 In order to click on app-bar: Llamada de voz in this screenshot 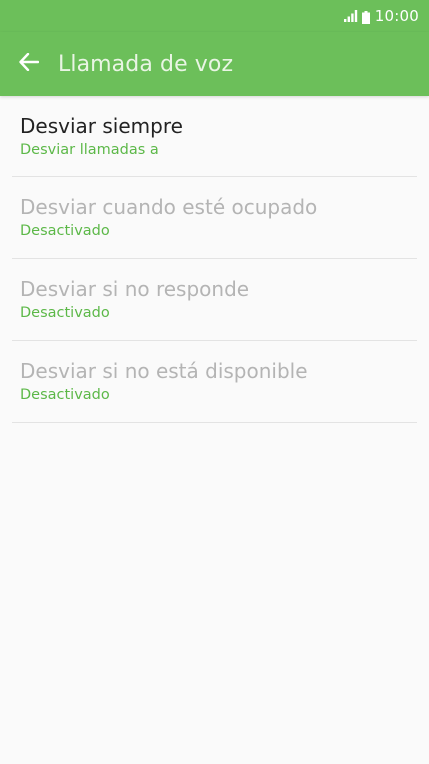, I will do `click(214, 64)`.